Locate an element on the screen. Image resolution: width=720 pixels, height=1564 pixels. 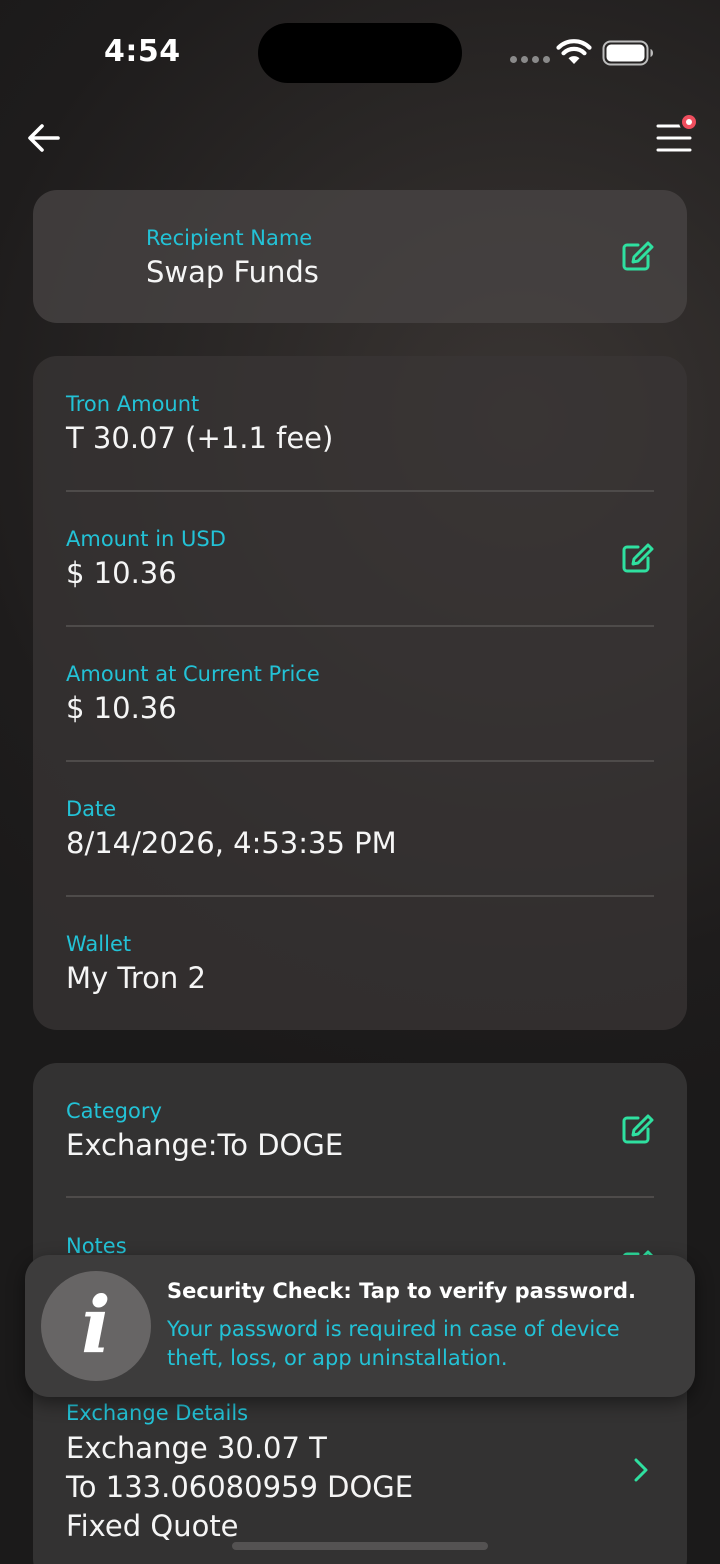
wifi-icon is located at coordinates (574, 51).